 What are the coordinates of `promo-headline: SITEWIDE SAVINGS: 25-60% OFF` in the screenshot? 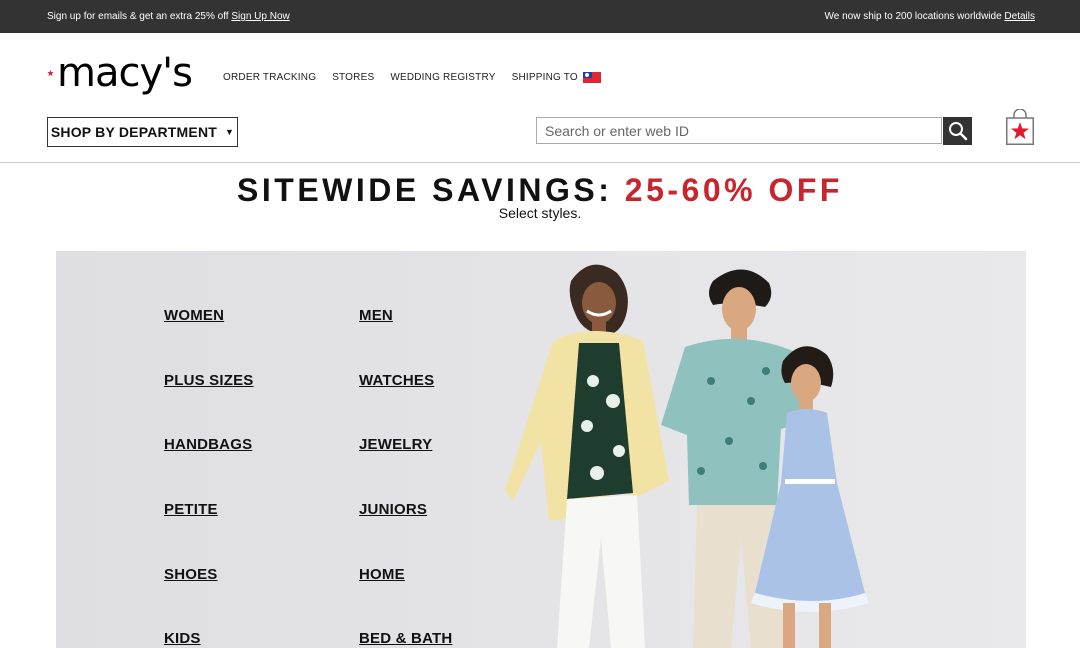 It's located at (540, 190).